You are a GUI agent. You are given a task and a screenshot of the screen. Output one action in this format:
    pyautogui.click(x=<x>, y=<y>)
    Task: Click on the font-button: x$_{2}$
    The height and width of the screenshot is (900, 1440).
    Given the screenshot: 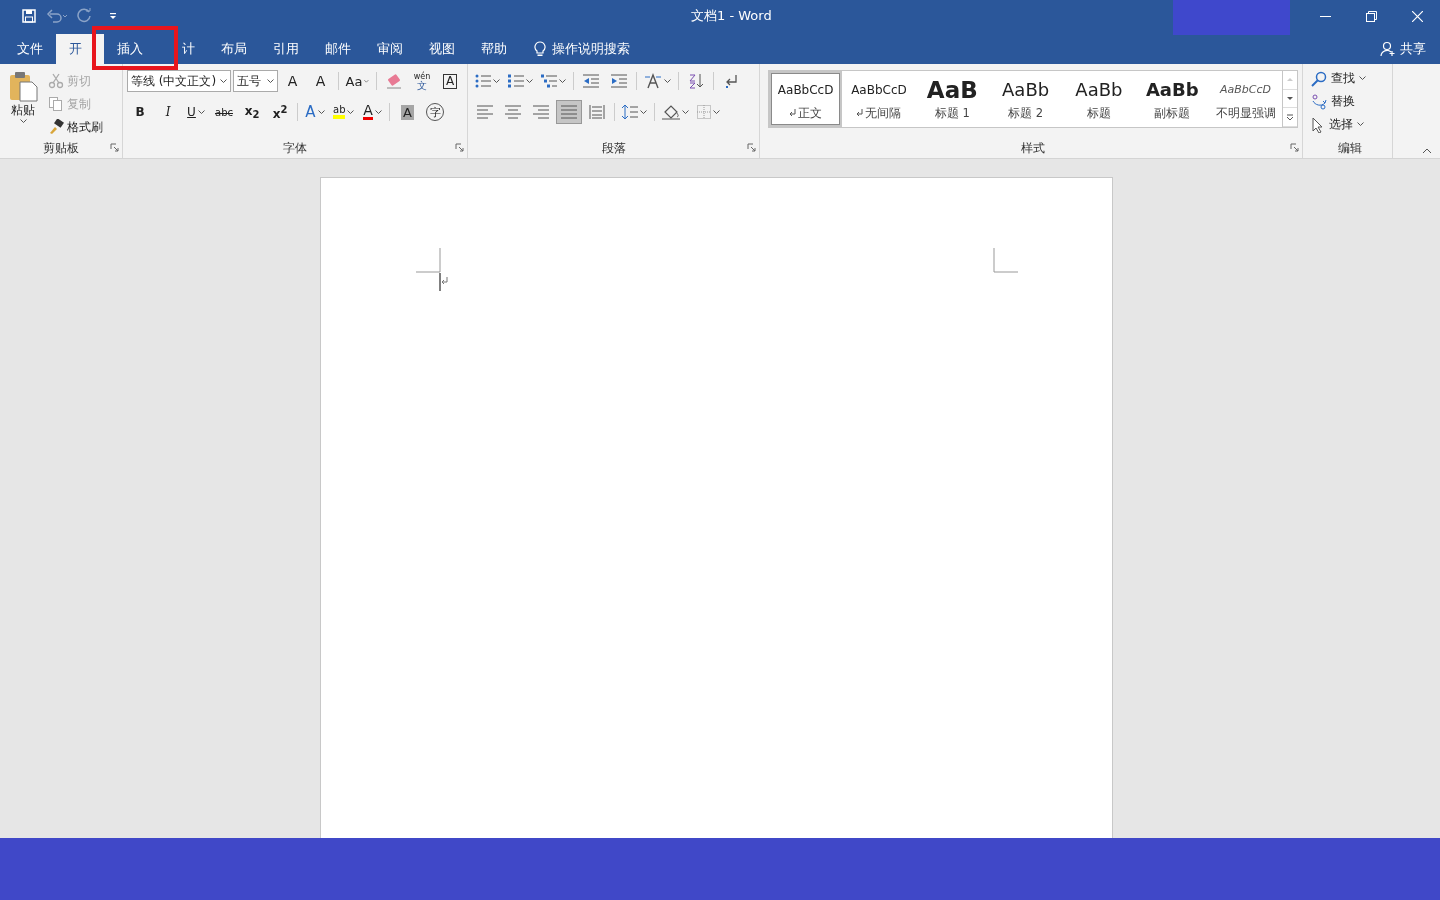 What is the action you would take?
    pyautogui.click(x=252, y=112)
    